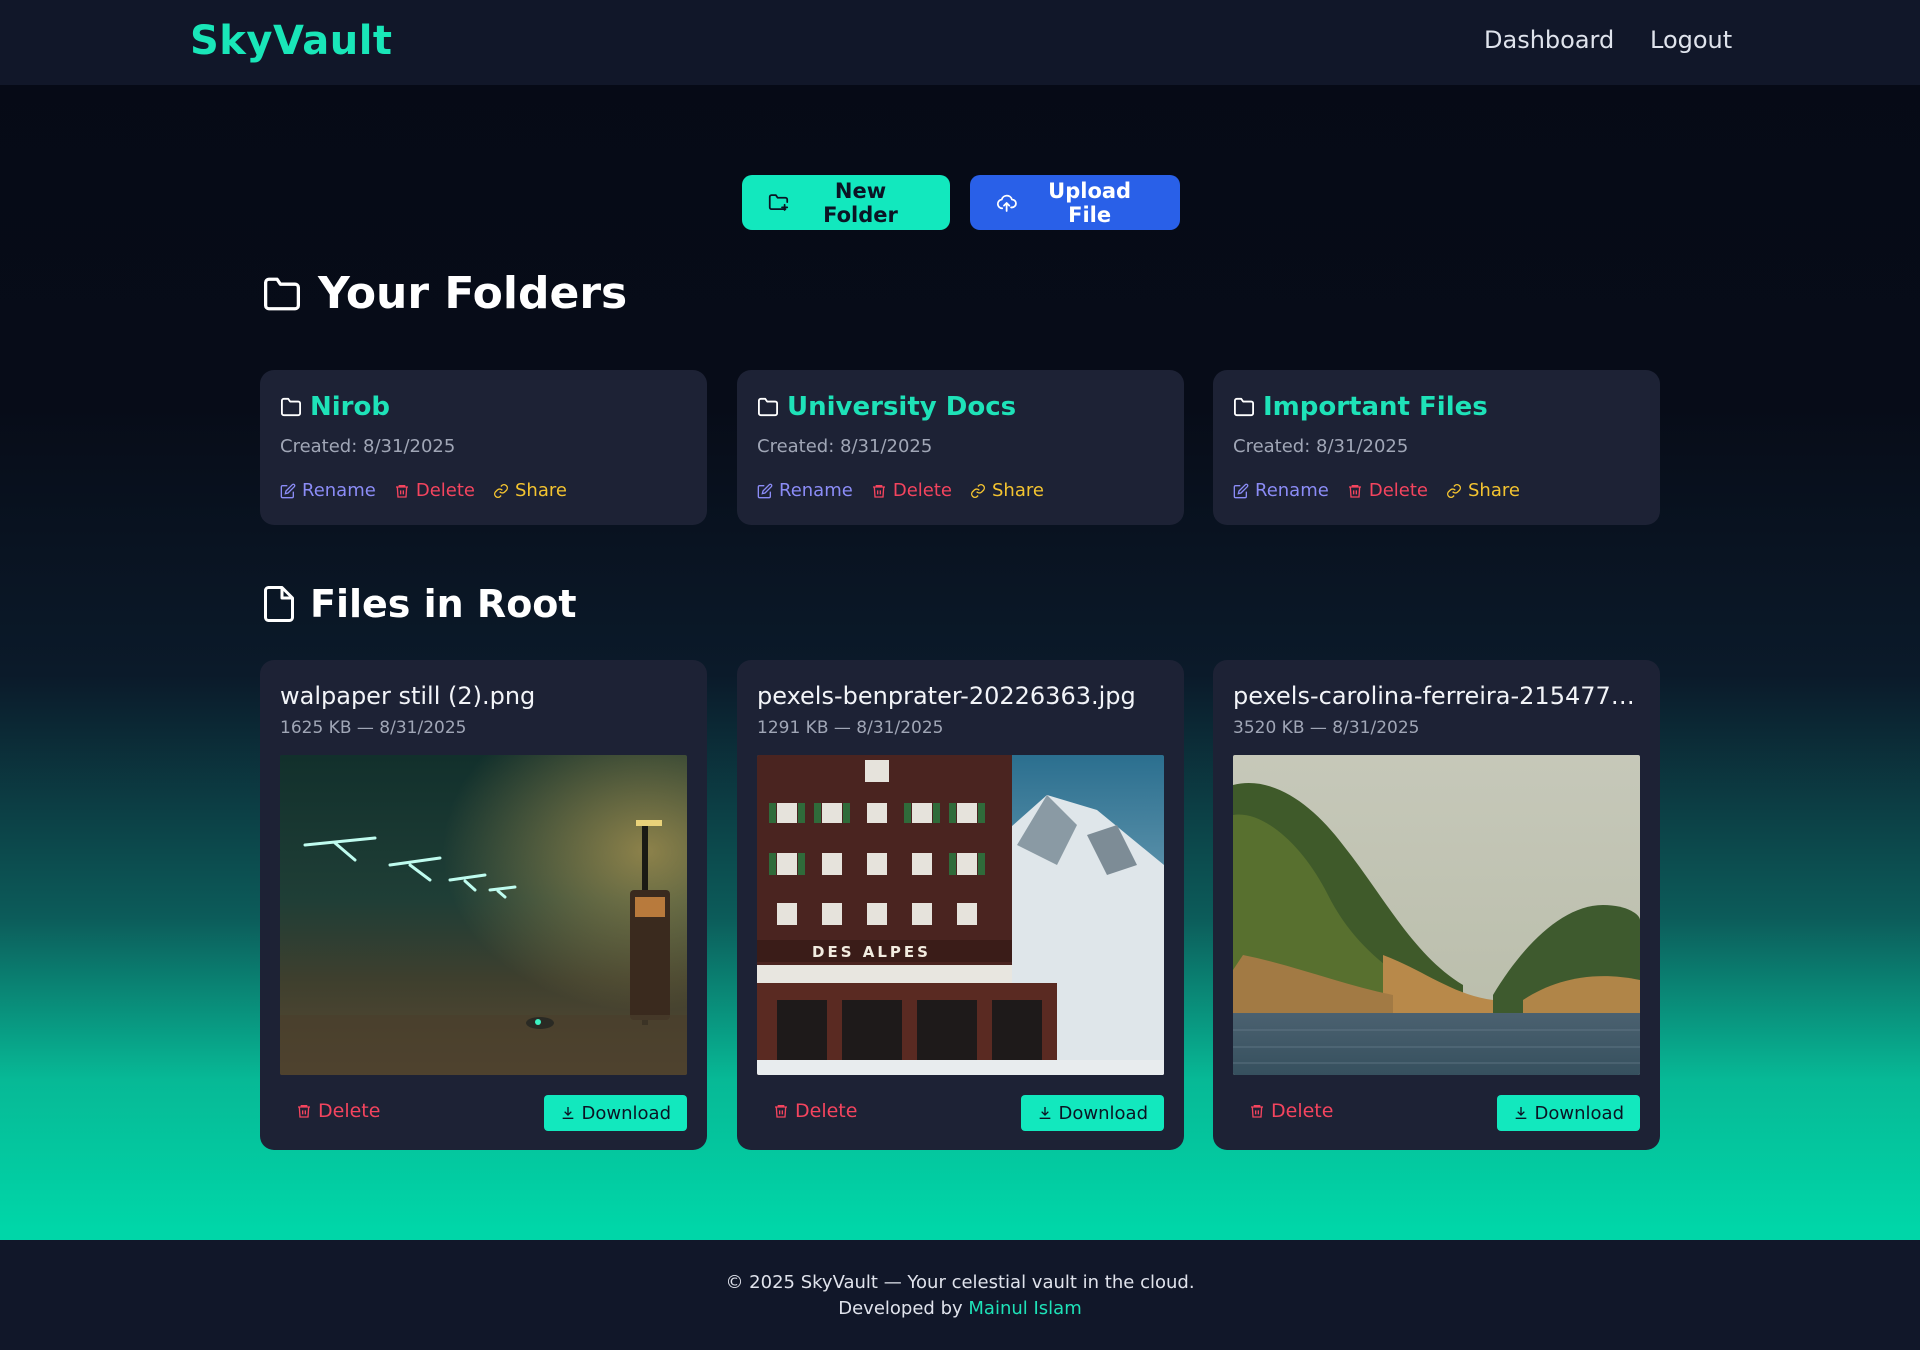 The image size is (1920, 1350). Describe the element at coordinates (960, 42) in the screenshot. I see `navbar: SkyVault Dashboard Logout` at that location.